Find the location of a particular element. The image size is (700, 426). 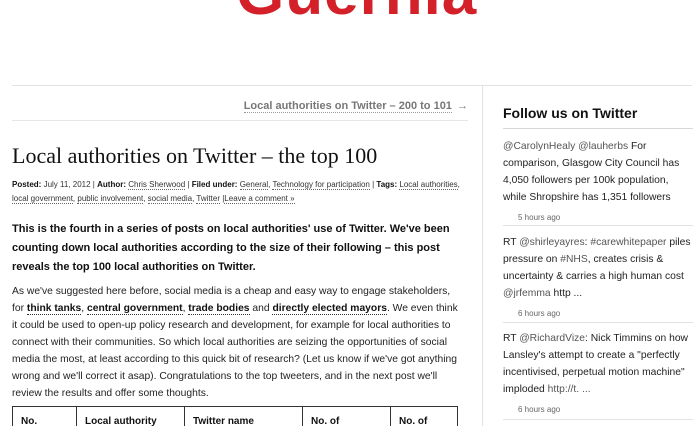

central-government-link: central government is located at coordinates (135, 309).